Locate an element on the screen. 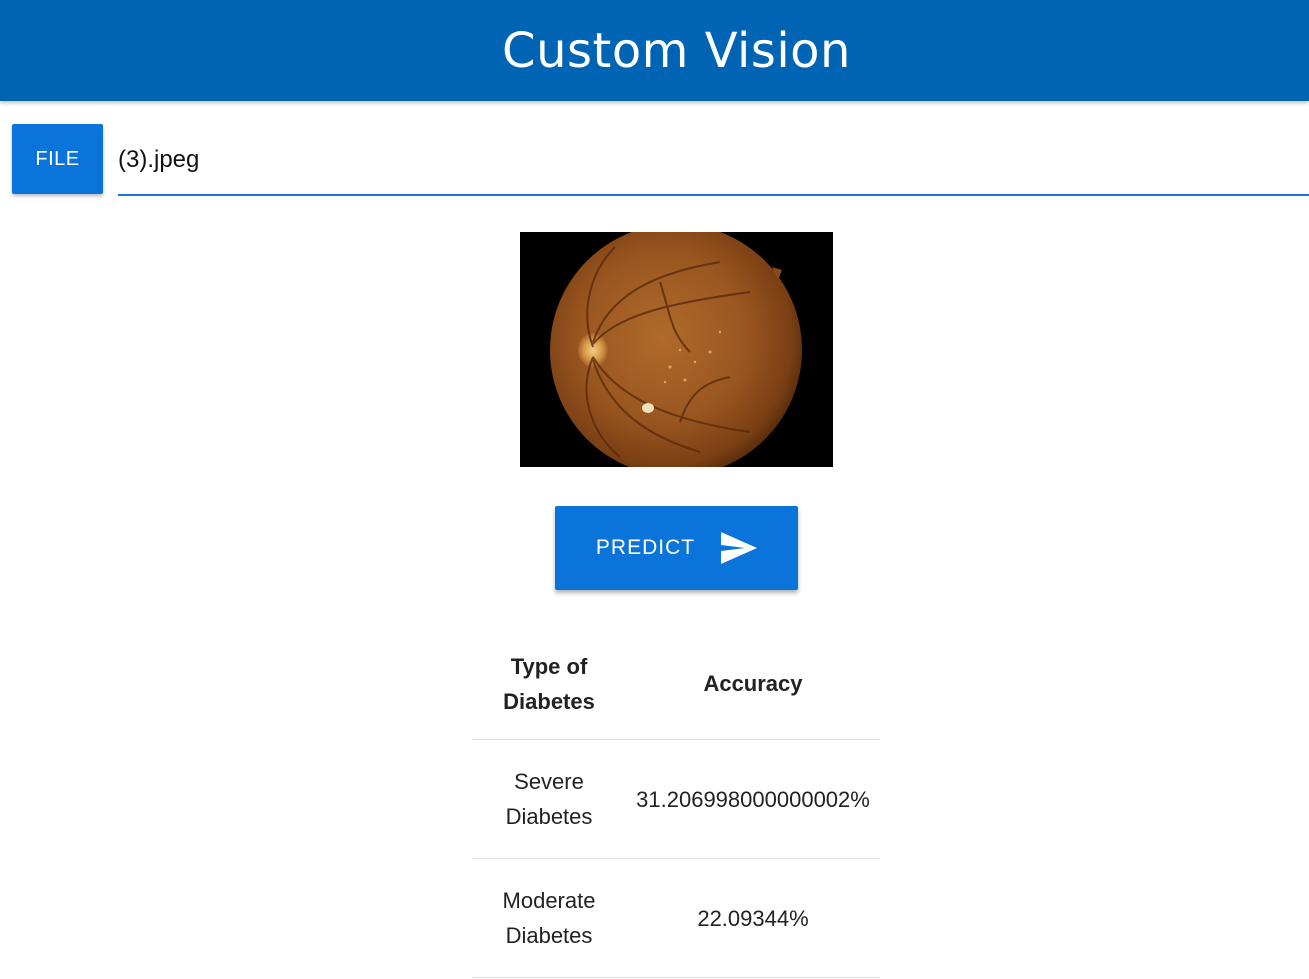  retina-image is located at coordinates (676, 349).